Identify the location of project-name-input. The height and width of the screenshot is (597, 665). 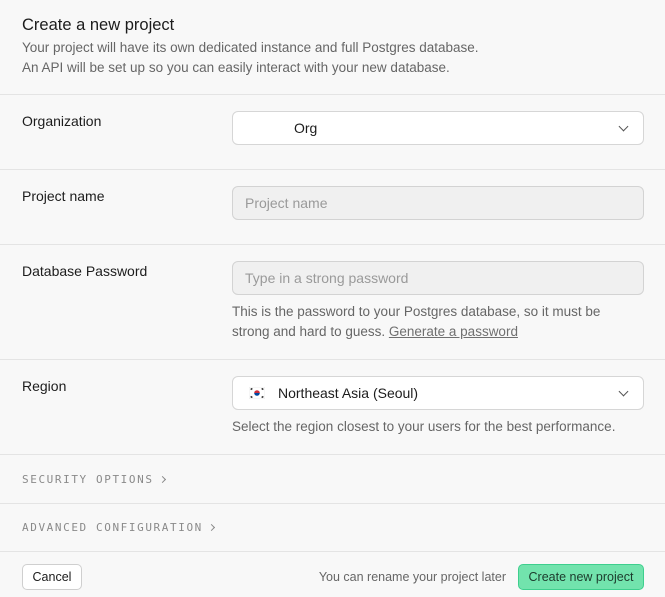
(438, 203).